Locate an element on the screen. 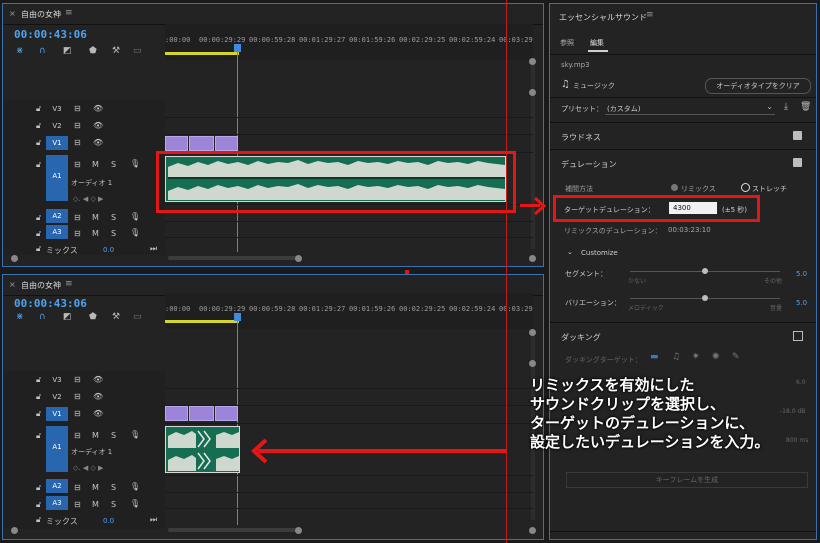 The image size is (820, 543). duration-checkbox is located at coordinates (797, 162).